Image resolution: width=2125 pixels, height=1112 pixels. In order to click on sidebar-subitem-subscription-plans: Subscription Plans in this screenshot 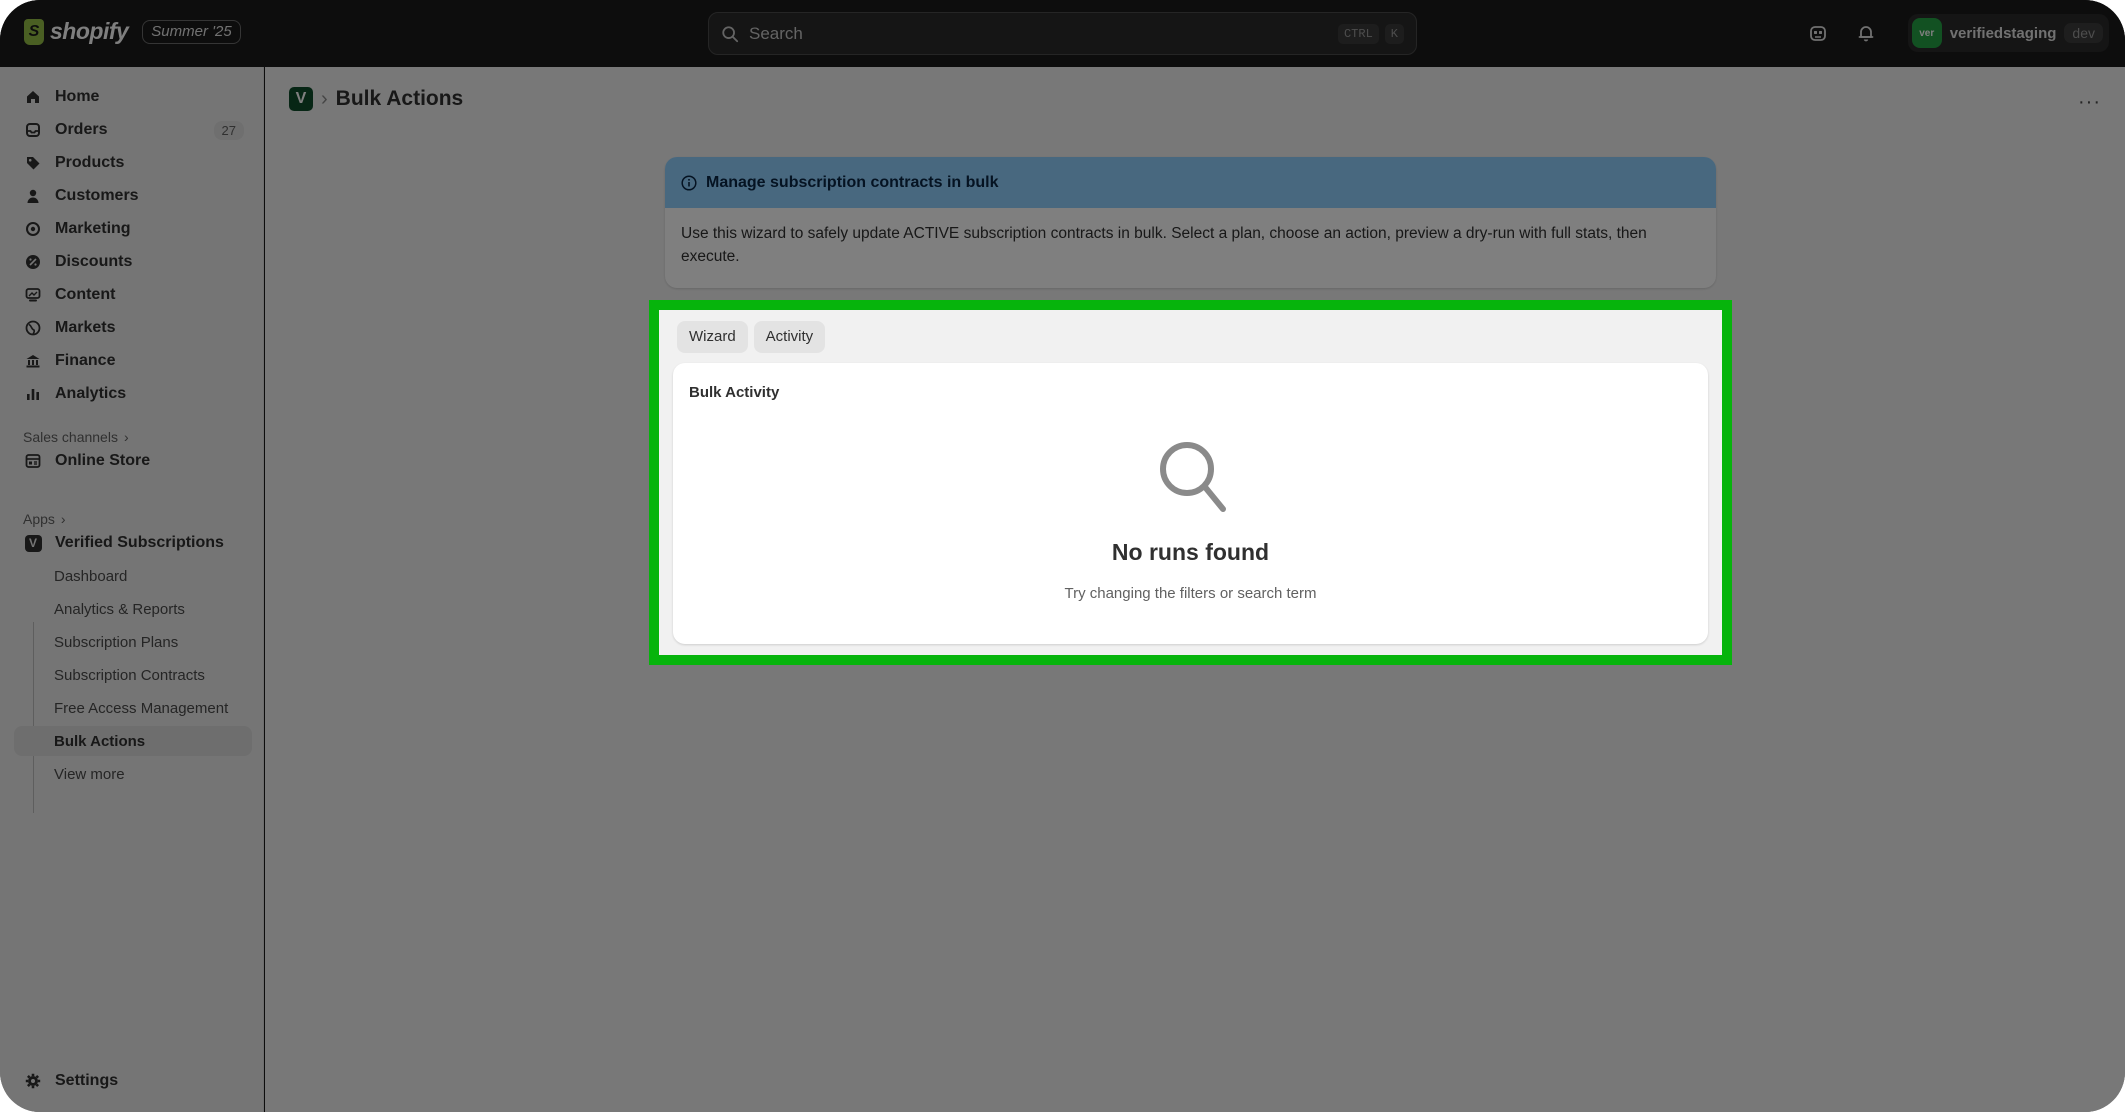, I will do `click(133, 642)`.